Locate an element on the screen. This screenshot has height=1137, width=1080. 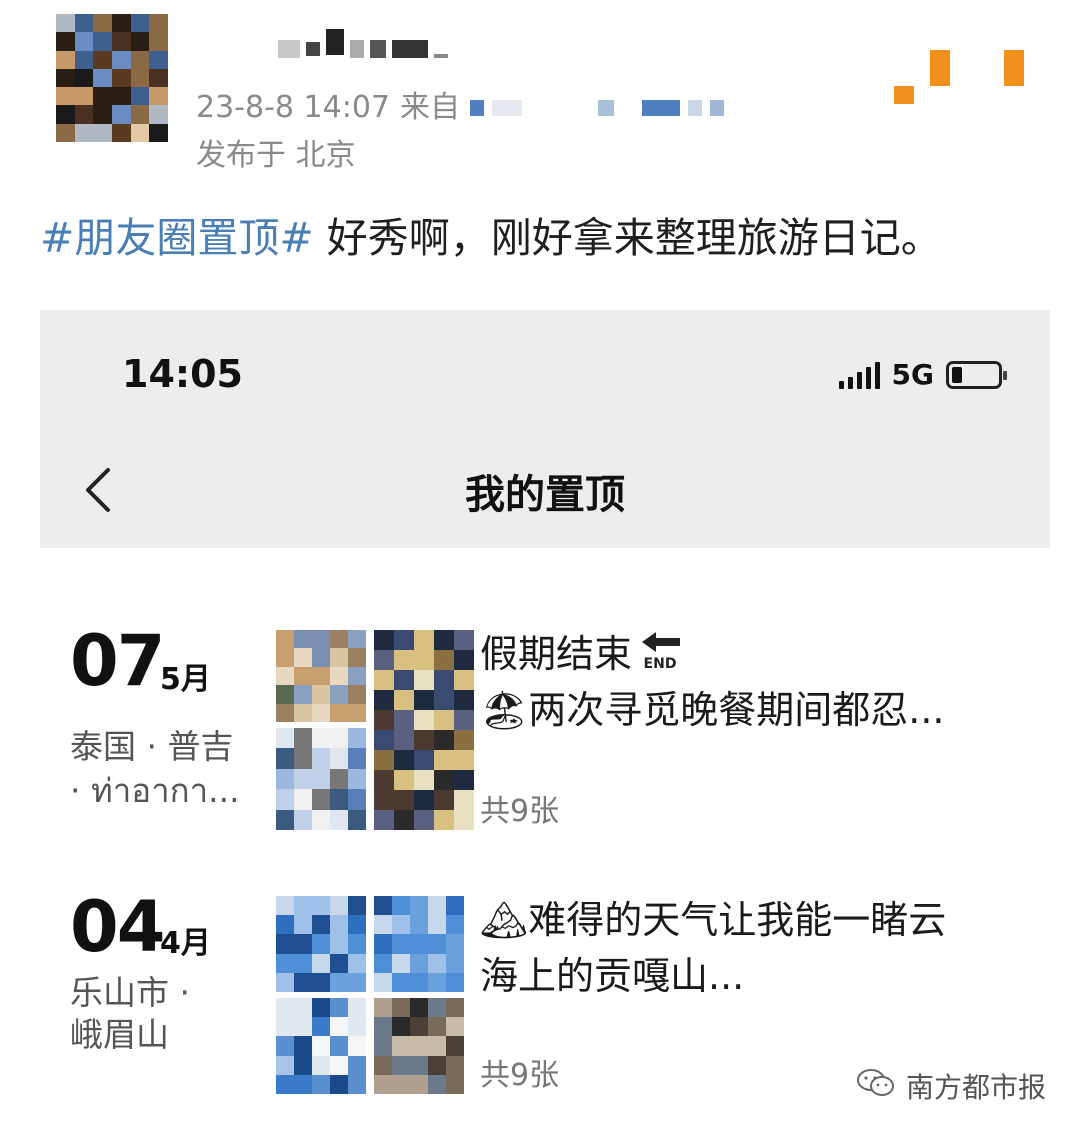
entry-place-line1: 泰国 · 普吉 is located at coordinates (152, 746).